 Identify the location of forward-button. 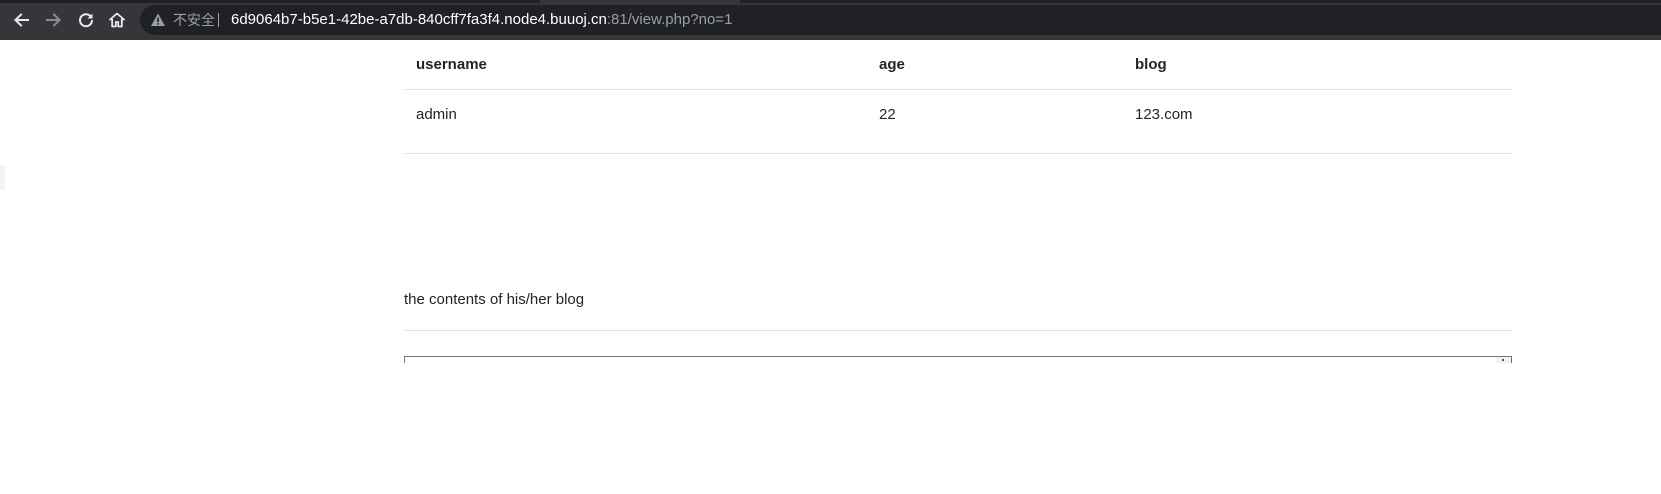
(54, 20).